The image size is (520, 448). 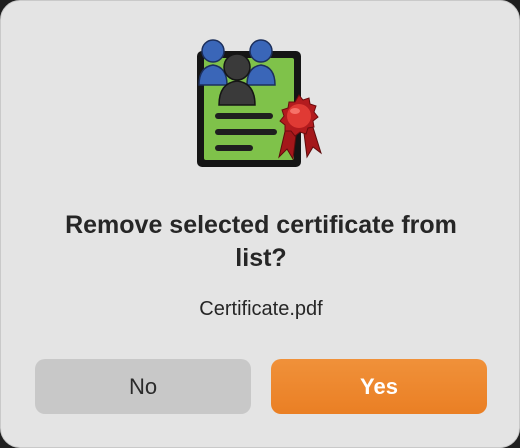 I want to click on yes-button: Yes, so click(x=379, y=386).